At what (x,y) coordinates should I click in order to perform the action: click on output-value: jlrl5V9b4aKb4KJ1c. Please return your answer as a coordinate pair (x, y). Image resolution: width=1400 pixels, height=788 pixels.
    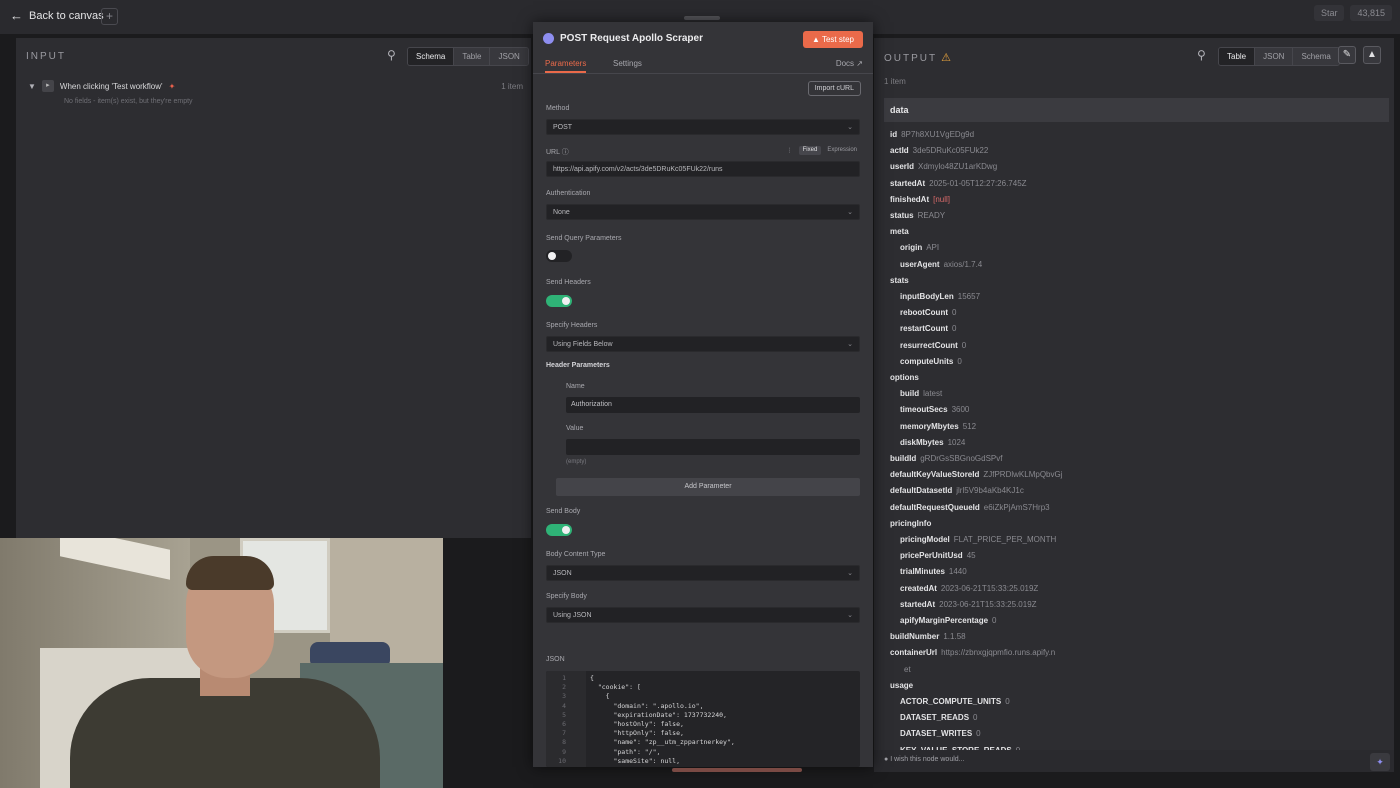
    Looking at the image, I should click on (990, 491).